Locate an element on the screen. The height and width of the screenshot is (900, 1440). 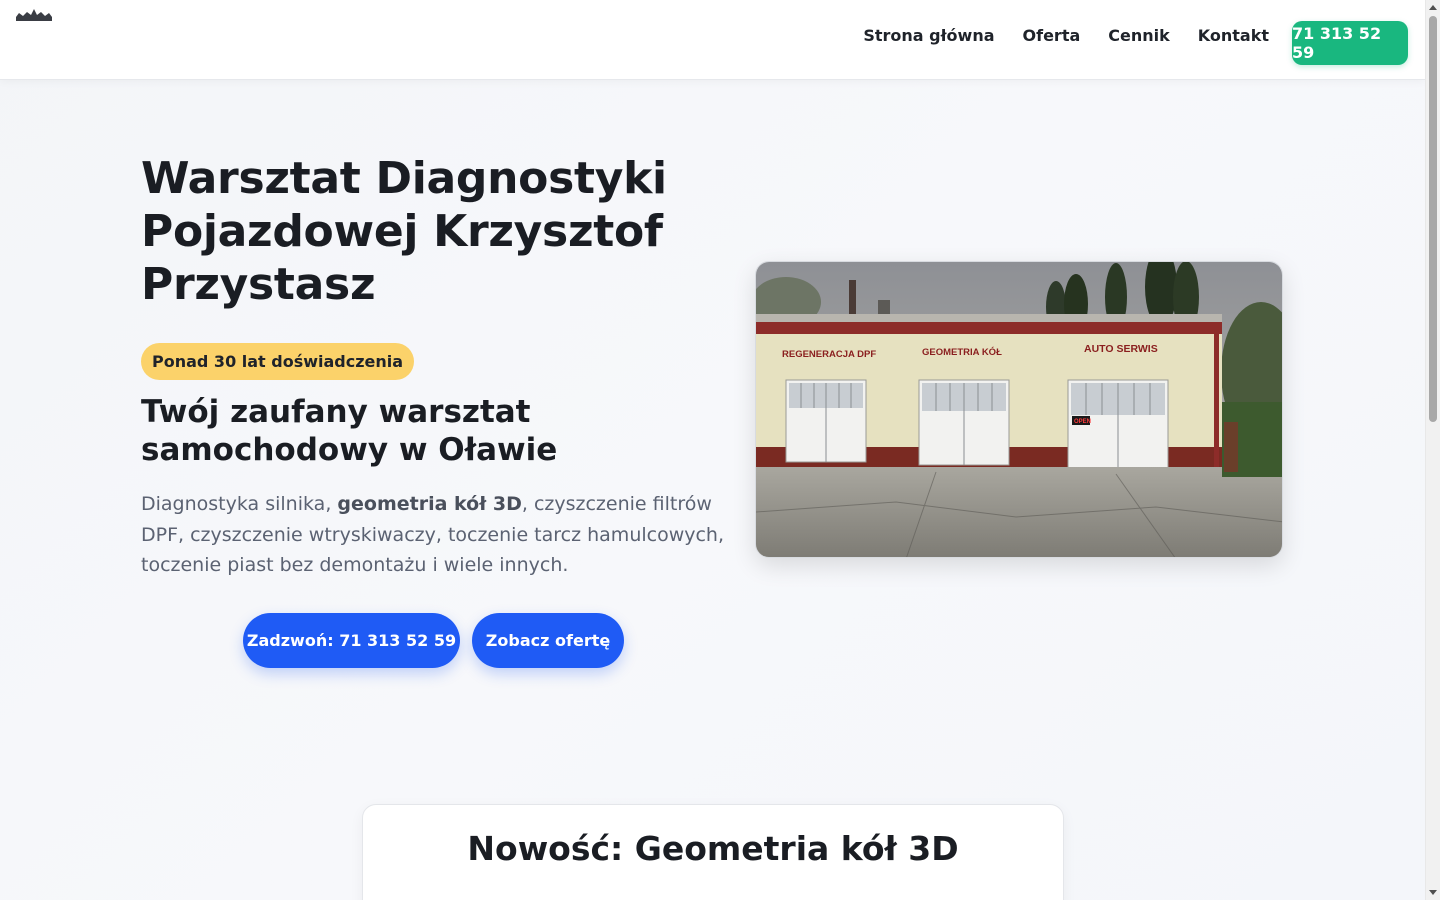
main-nav: Strona główna Oferta Cennik Kontakt is located at coordinates (1066, 35).